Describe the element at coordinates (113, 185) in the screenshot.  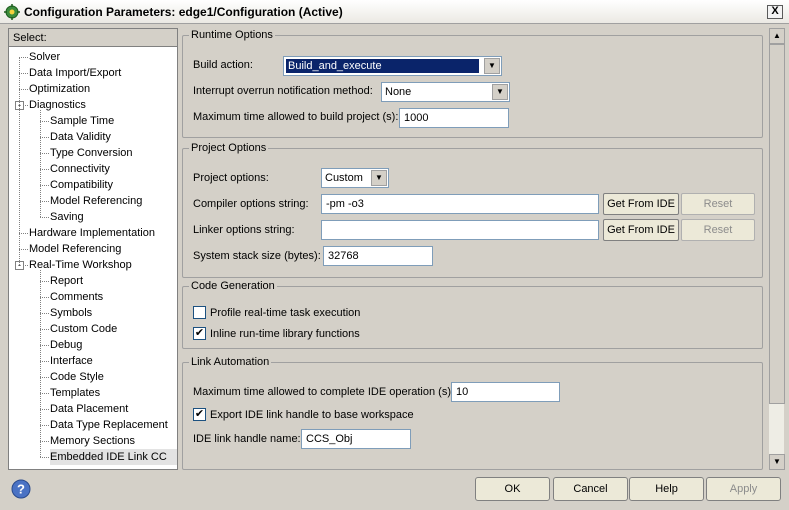
I see `tree-item: Compatibility` at that location.